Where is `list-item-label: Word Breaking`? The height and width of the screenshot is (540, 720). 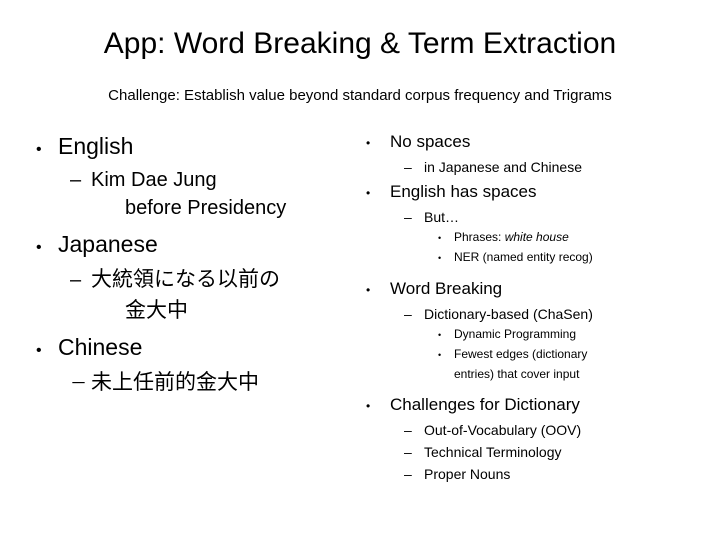
list-item-label: Word Breaking is located at coordinates (446, 288).